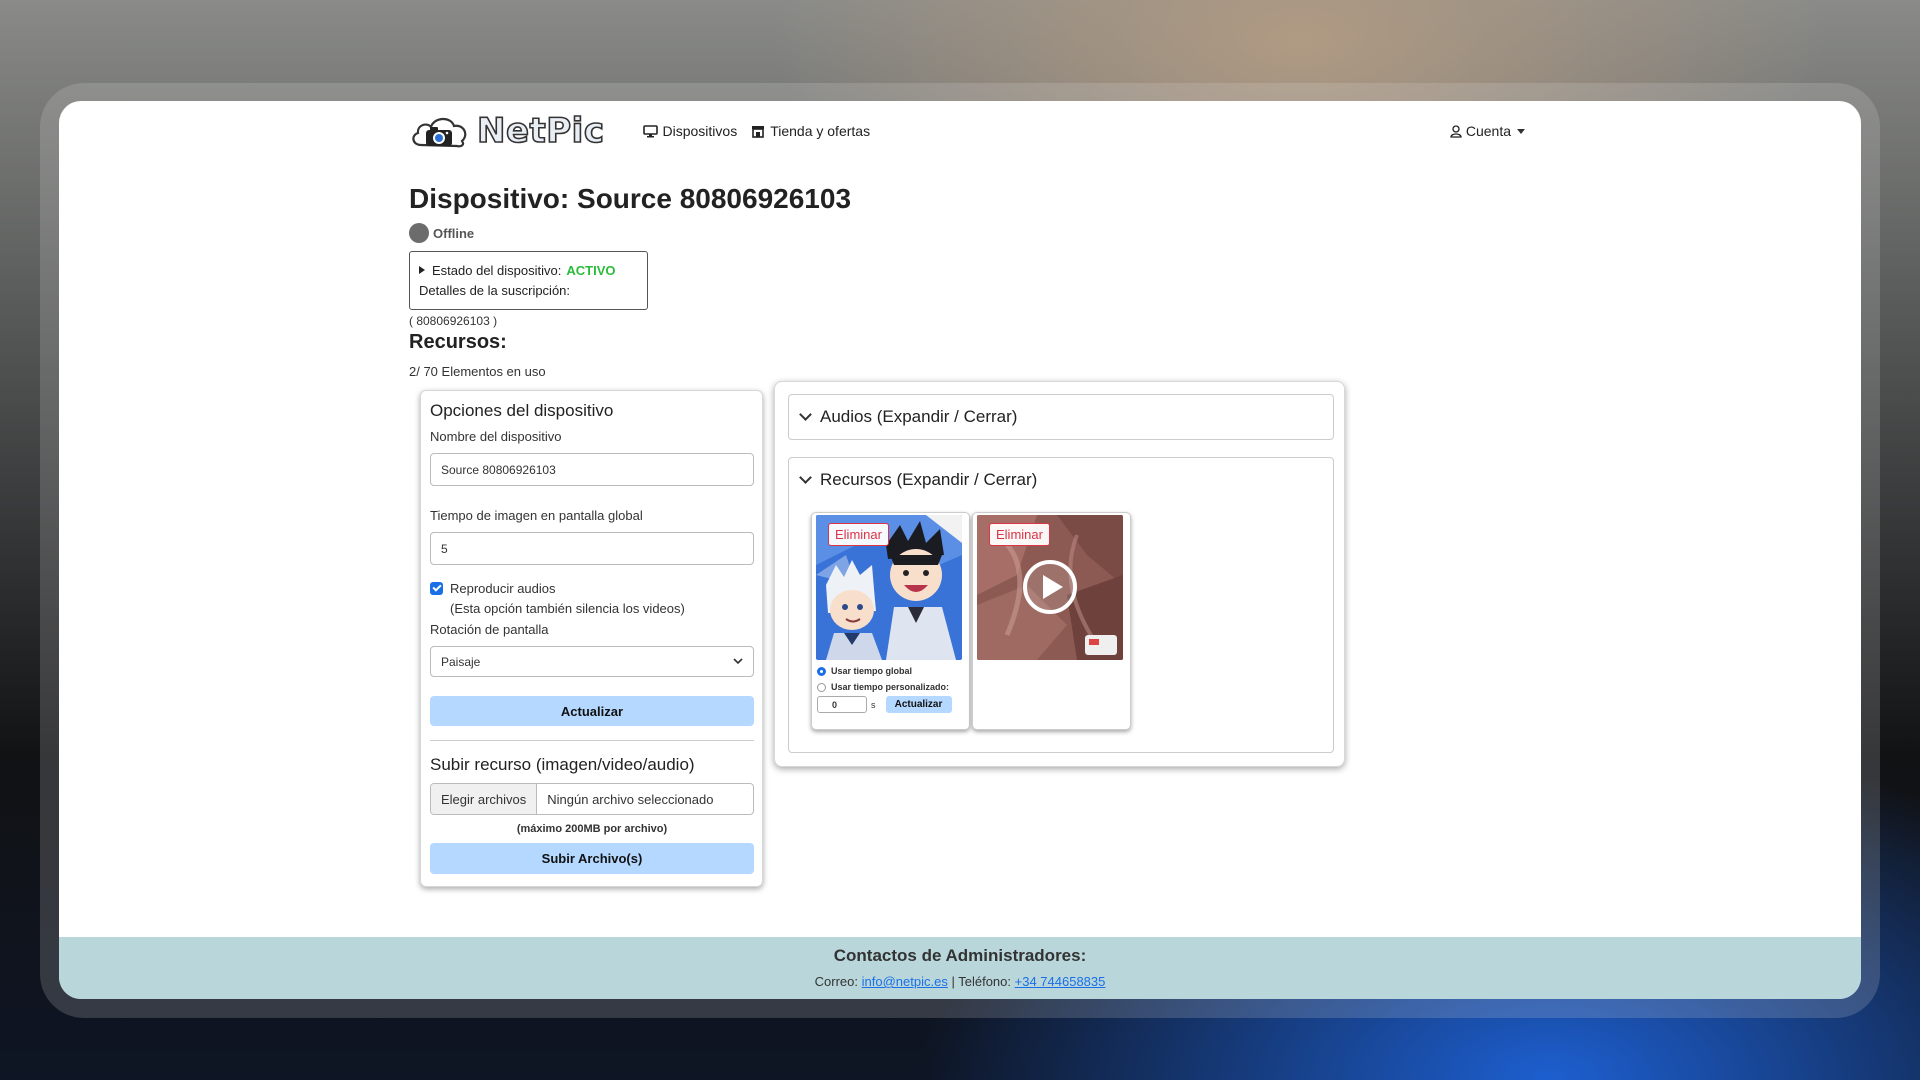 This screenshot has width=1920, height=1080. What do you see at coordinates (458, 342) in the screenshot?
I see `resources-heading: Recursos:` at bounding box center [458, 342].